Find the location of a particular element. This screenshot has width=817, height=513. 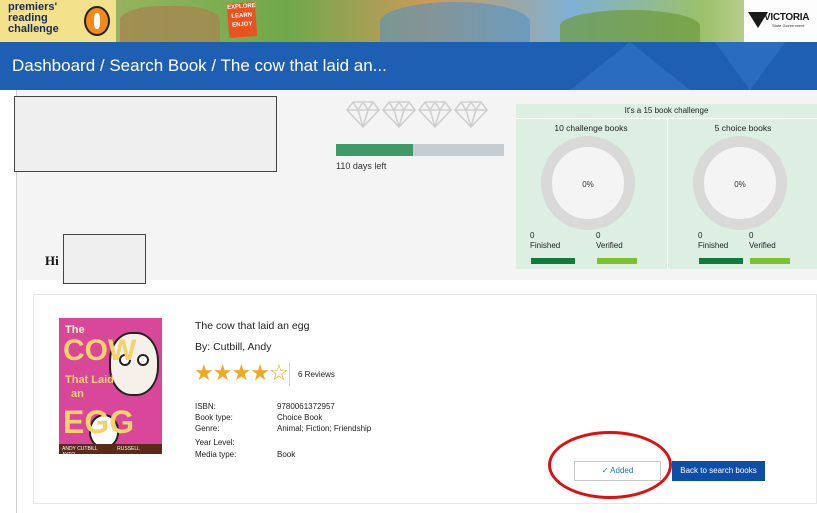

isbn-value: 9780061372957 is located at coordinates (306, 406).